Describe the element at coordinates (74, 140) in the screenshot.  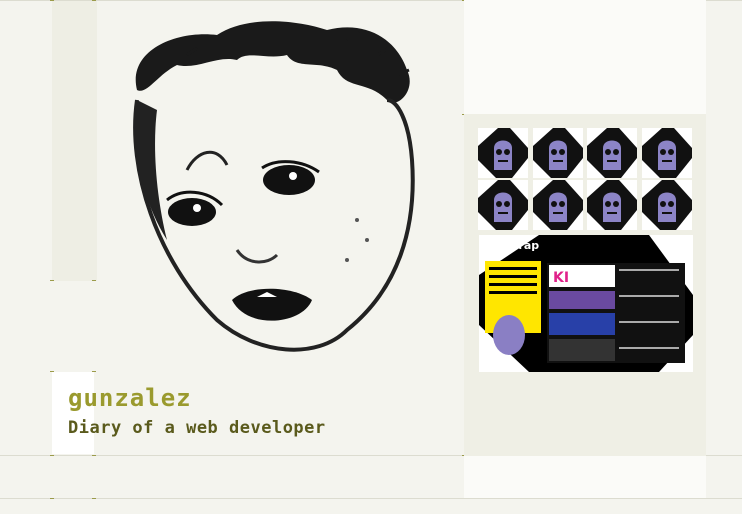
I see `left-gutter` at that location.